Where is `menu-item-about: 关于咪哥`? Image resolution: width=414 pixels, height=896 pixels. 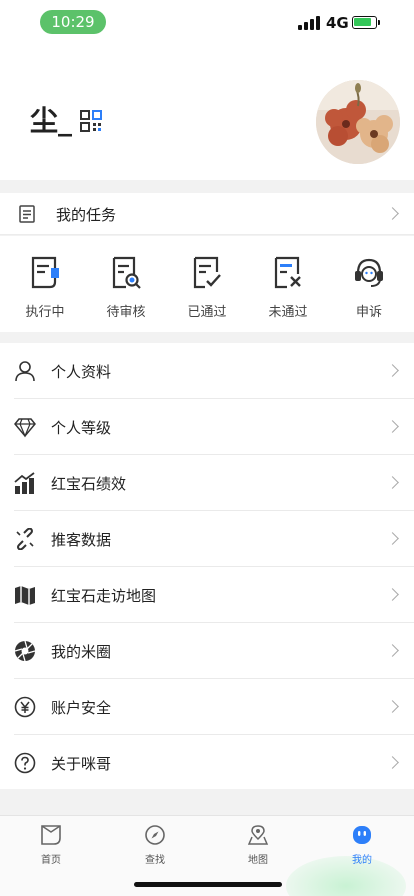
menu-item-about: 关于咪哥 is located at coordinates (207, 763).